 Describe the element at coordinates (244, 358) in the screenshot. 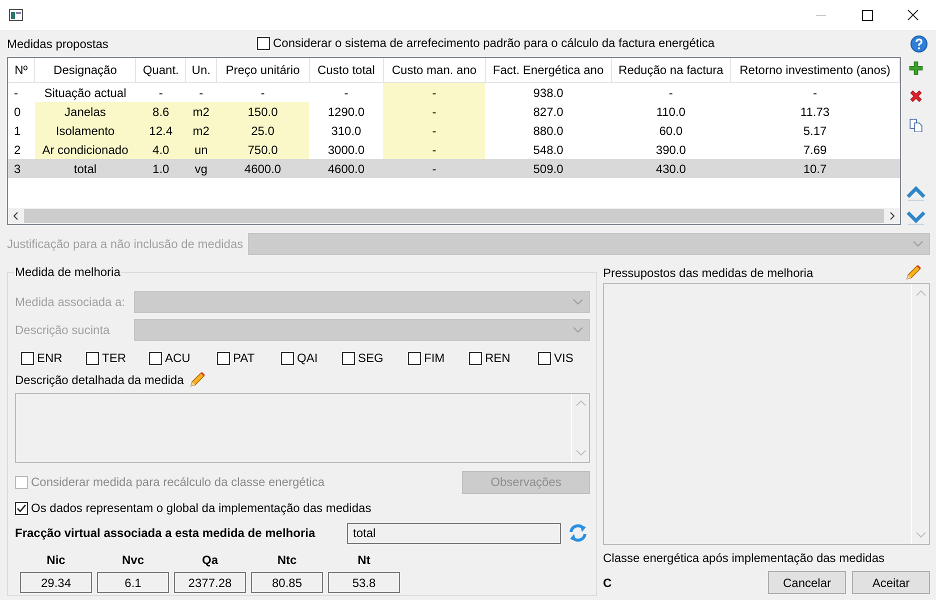

I see `checkbox-label: PAT` at that location.